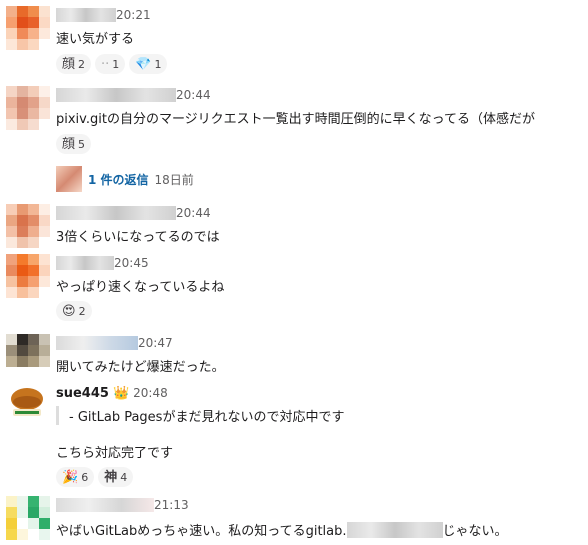 The width and height of the screenshot is (588, 545). I want to click on message-header: sue445 👑 20:48, so click(112, 393).